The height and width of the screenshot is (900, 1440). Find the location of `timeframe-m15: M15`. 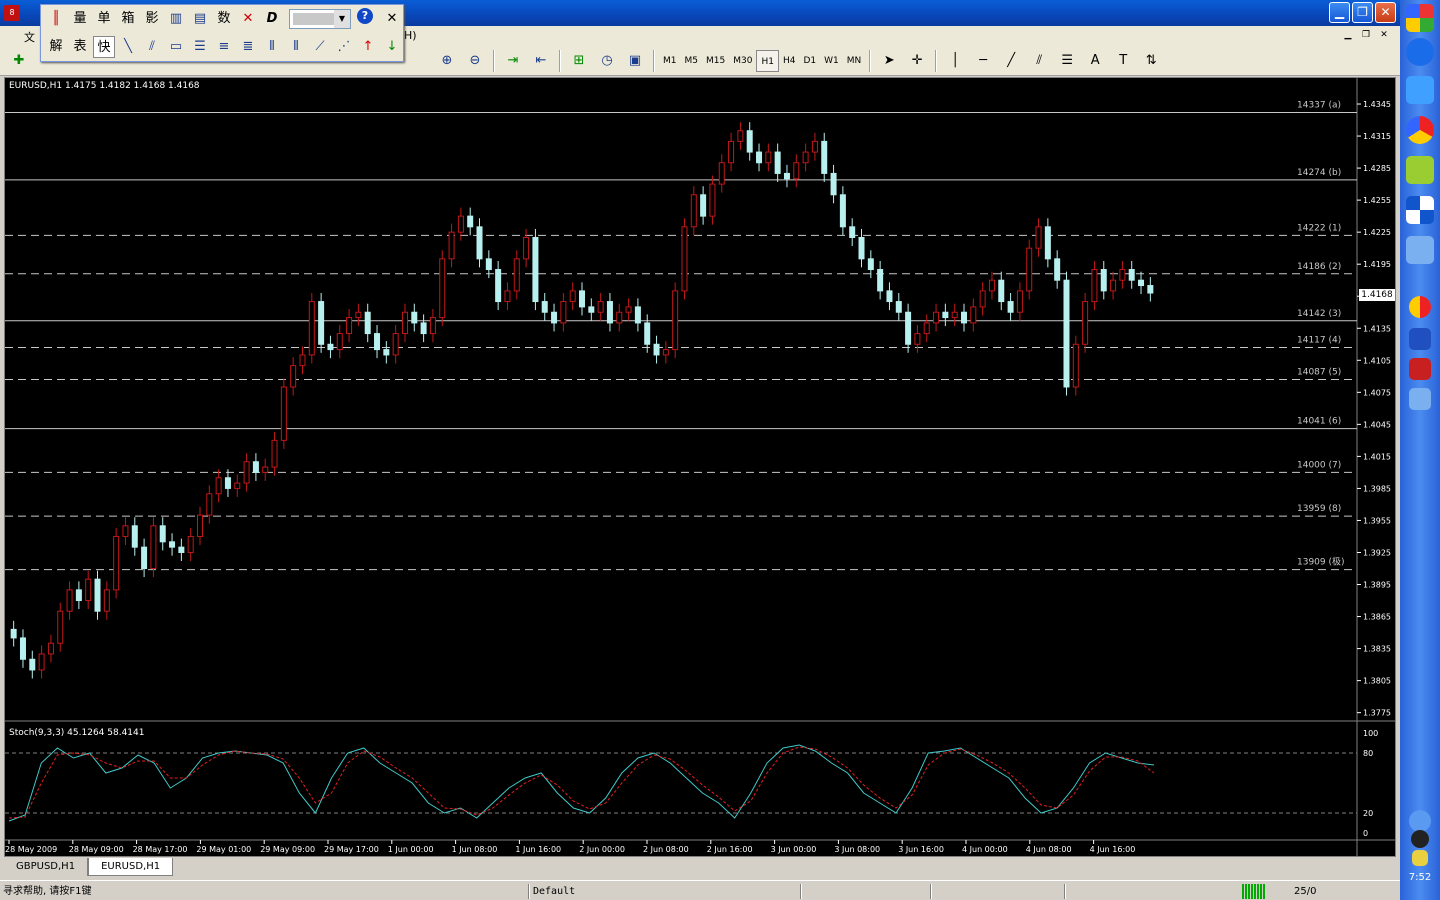

timeframe-m15: M15 is located at coordinates (715, 61).